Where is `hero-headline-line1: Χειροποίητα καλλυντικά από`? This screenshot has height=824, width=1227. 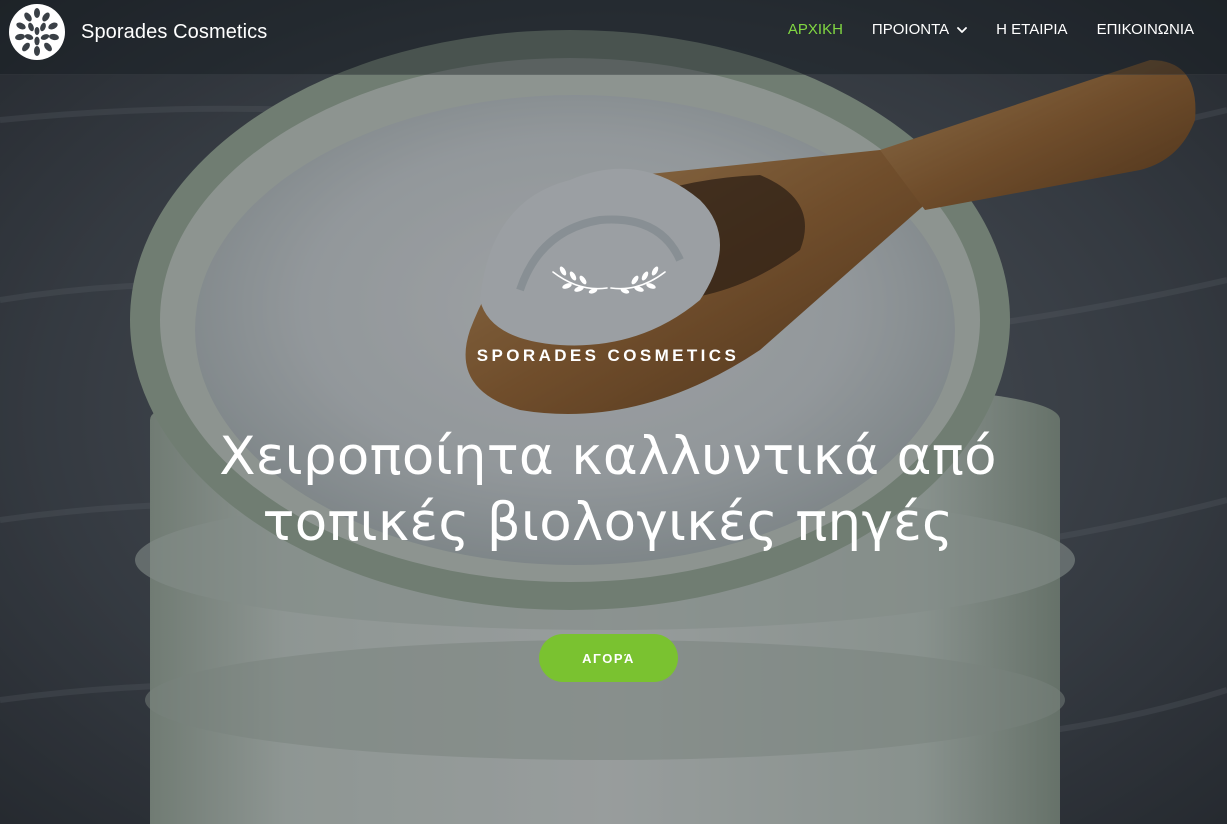
hero-headline-line1: Χειροποίητα καλλυντικά από is located at coordinates (608, 456).